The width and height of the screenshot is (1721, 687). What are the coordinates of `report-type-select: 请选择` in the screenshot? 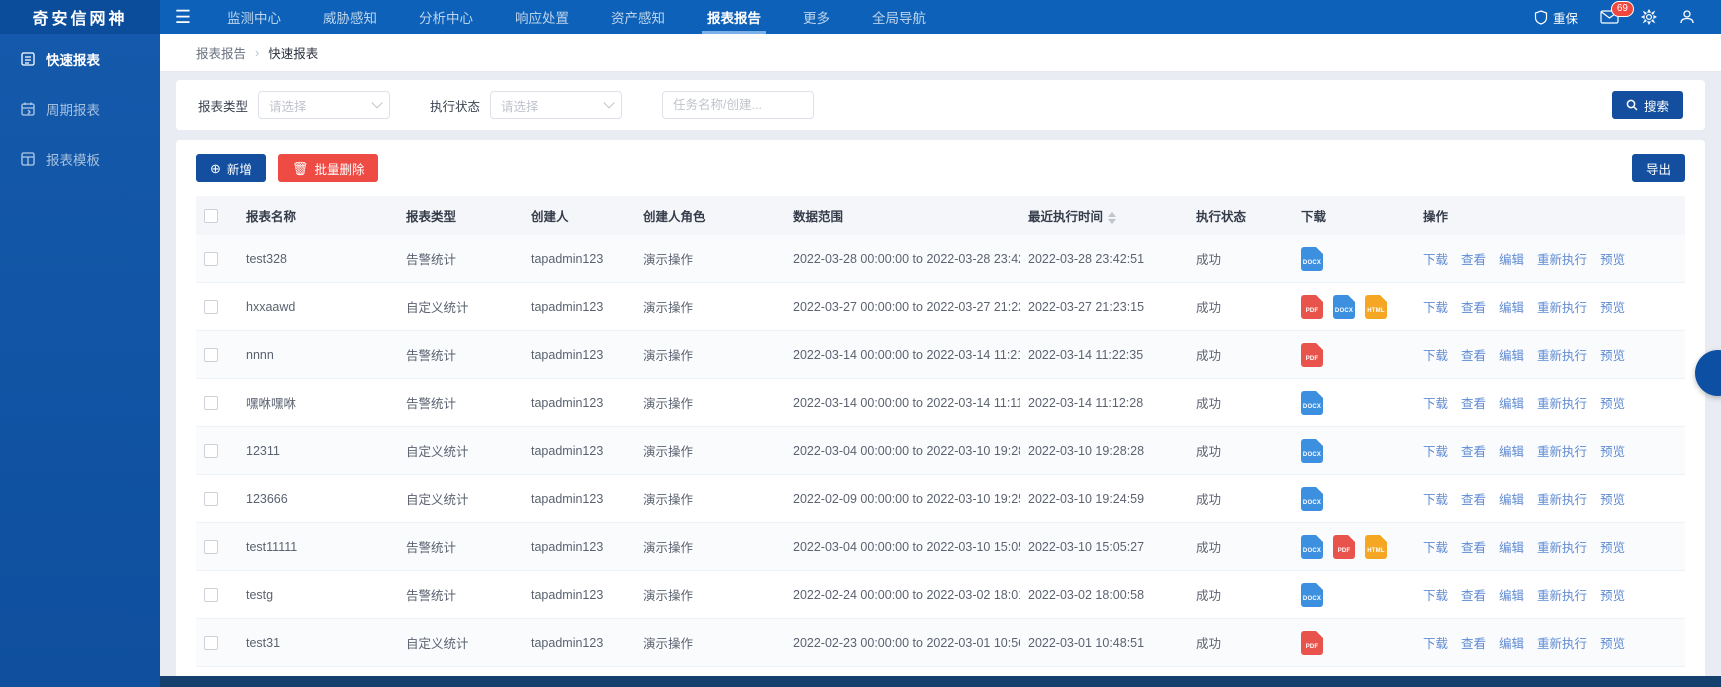 It's located at (324, 105).